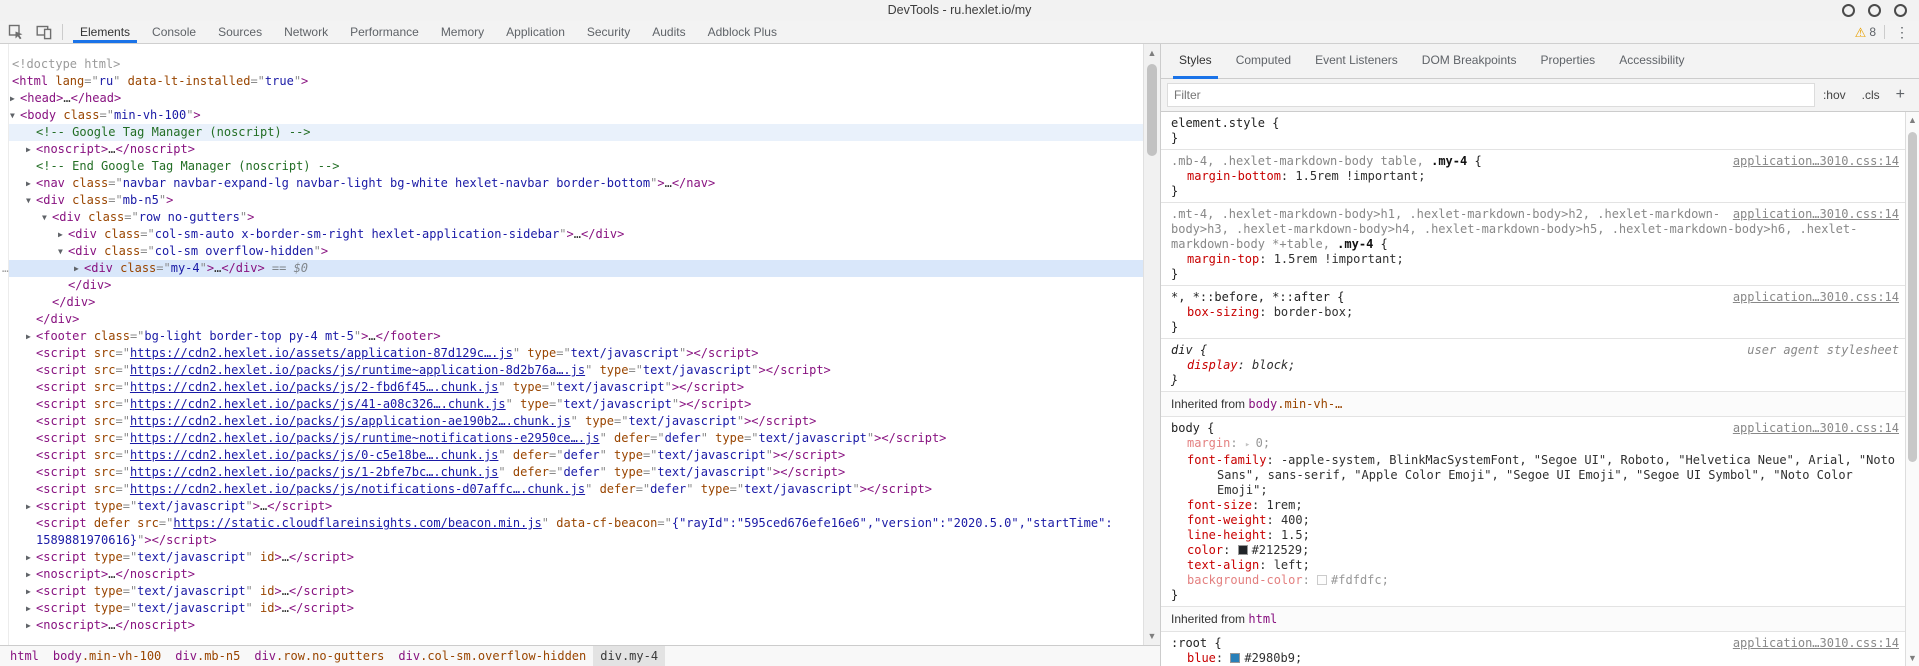 The image size is (1919, 666). I want to click on tab-audits: Audits, so click(668, 32).